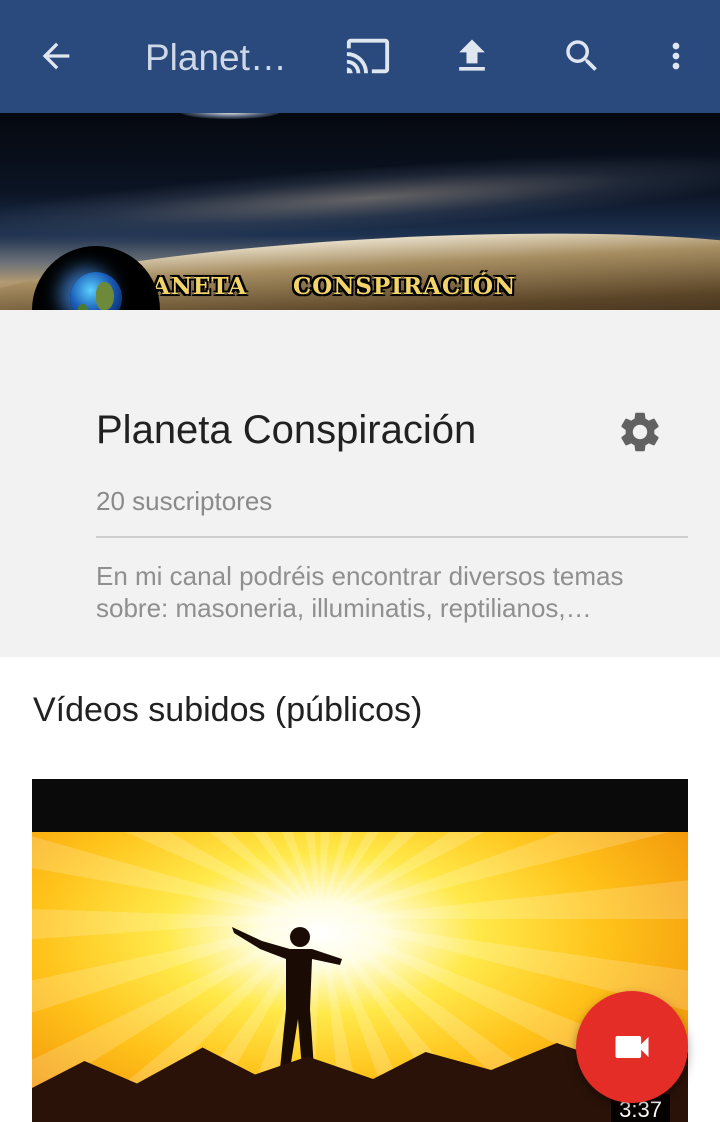 The width and height of the screenshot is (720, 1122). I want to click on settings-button, so click(640, 432).